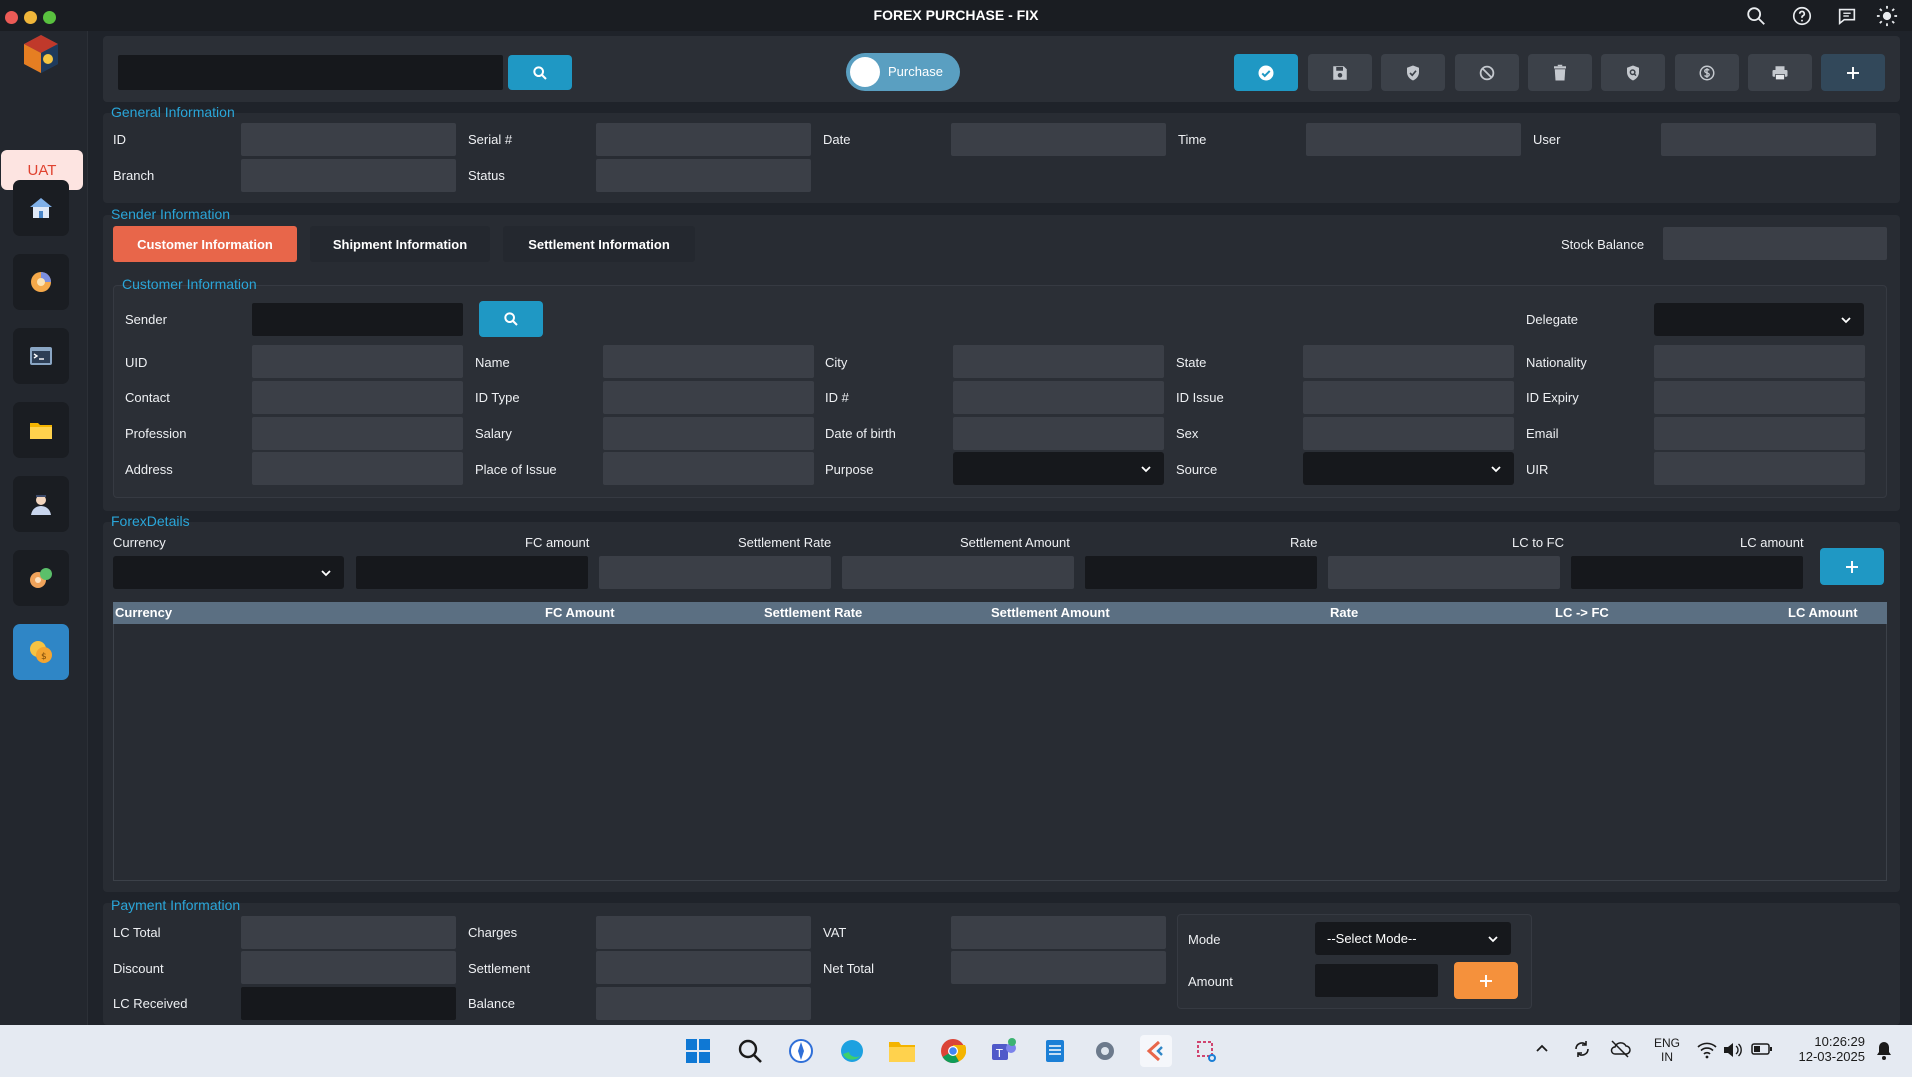 The width and height of the screenshot is (1912, 1077). Describe the element at coordinates (852, 1051) in the screenshot. I see `taskbar-edge` at that location.